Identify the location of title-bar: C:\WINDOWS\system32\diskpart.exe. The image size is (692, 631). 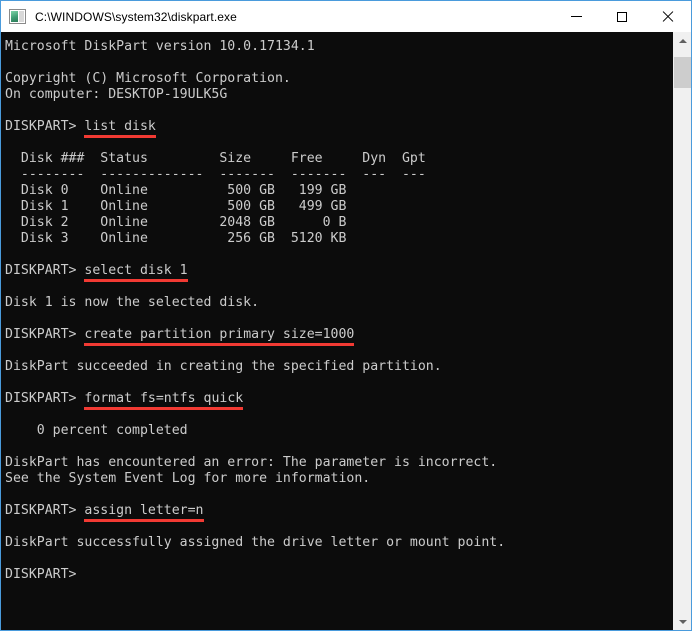
(346, 16).